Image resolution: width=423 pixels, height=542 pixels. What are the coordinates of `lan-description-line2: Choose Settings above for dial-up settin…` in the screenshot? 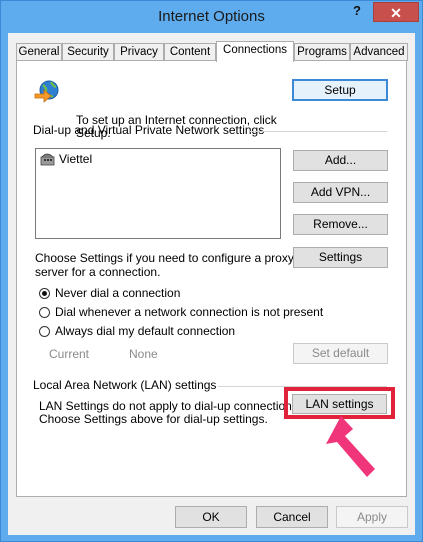 It's located at (153, 419).